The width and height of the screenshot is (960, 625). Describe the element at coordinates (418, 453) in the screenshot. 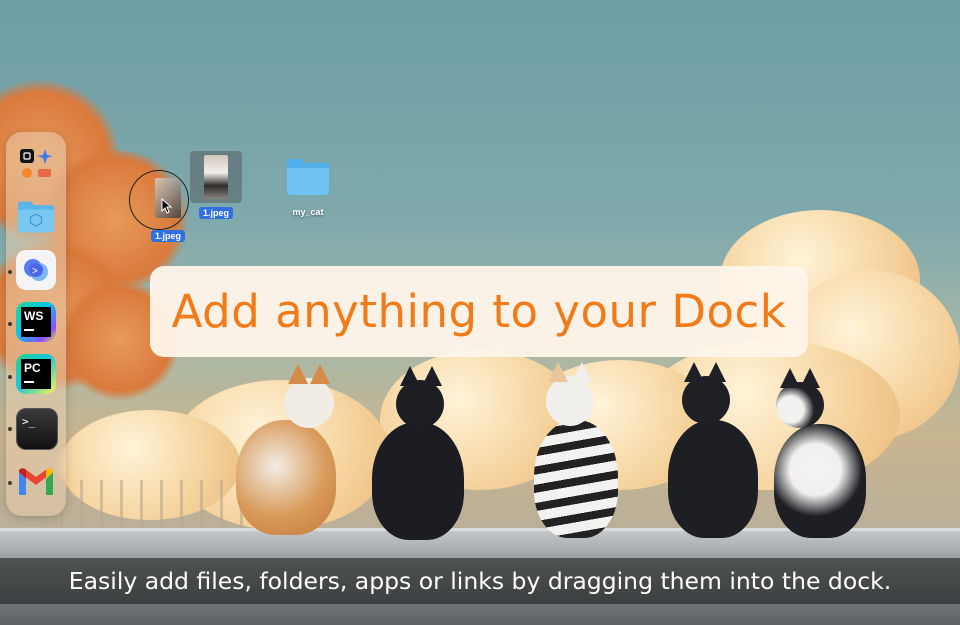

I see `cat-black` at that location.